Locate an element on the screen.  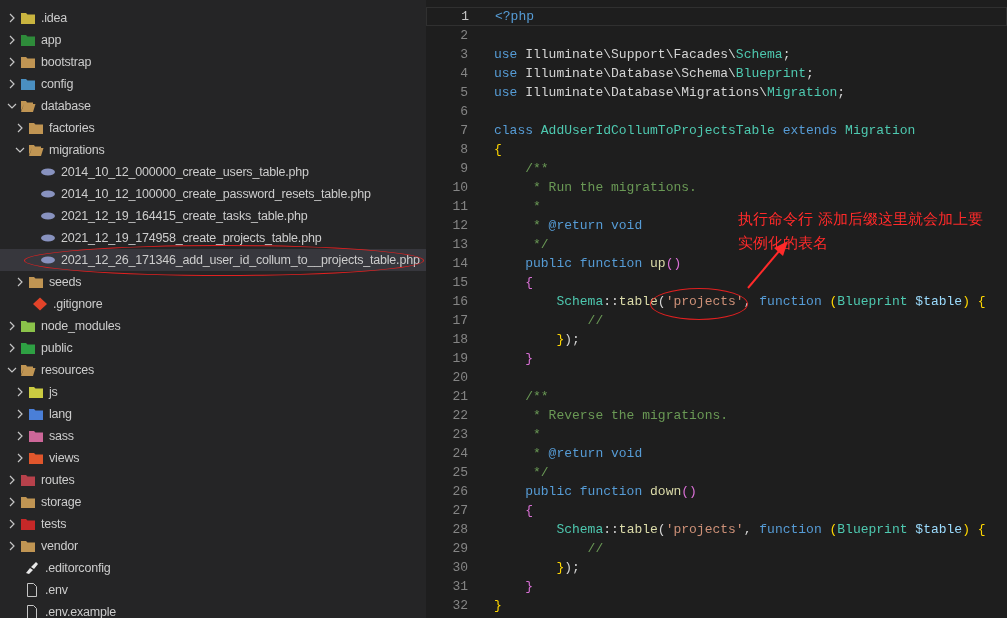
line-number: 9 is located at coordinates (463, 168).